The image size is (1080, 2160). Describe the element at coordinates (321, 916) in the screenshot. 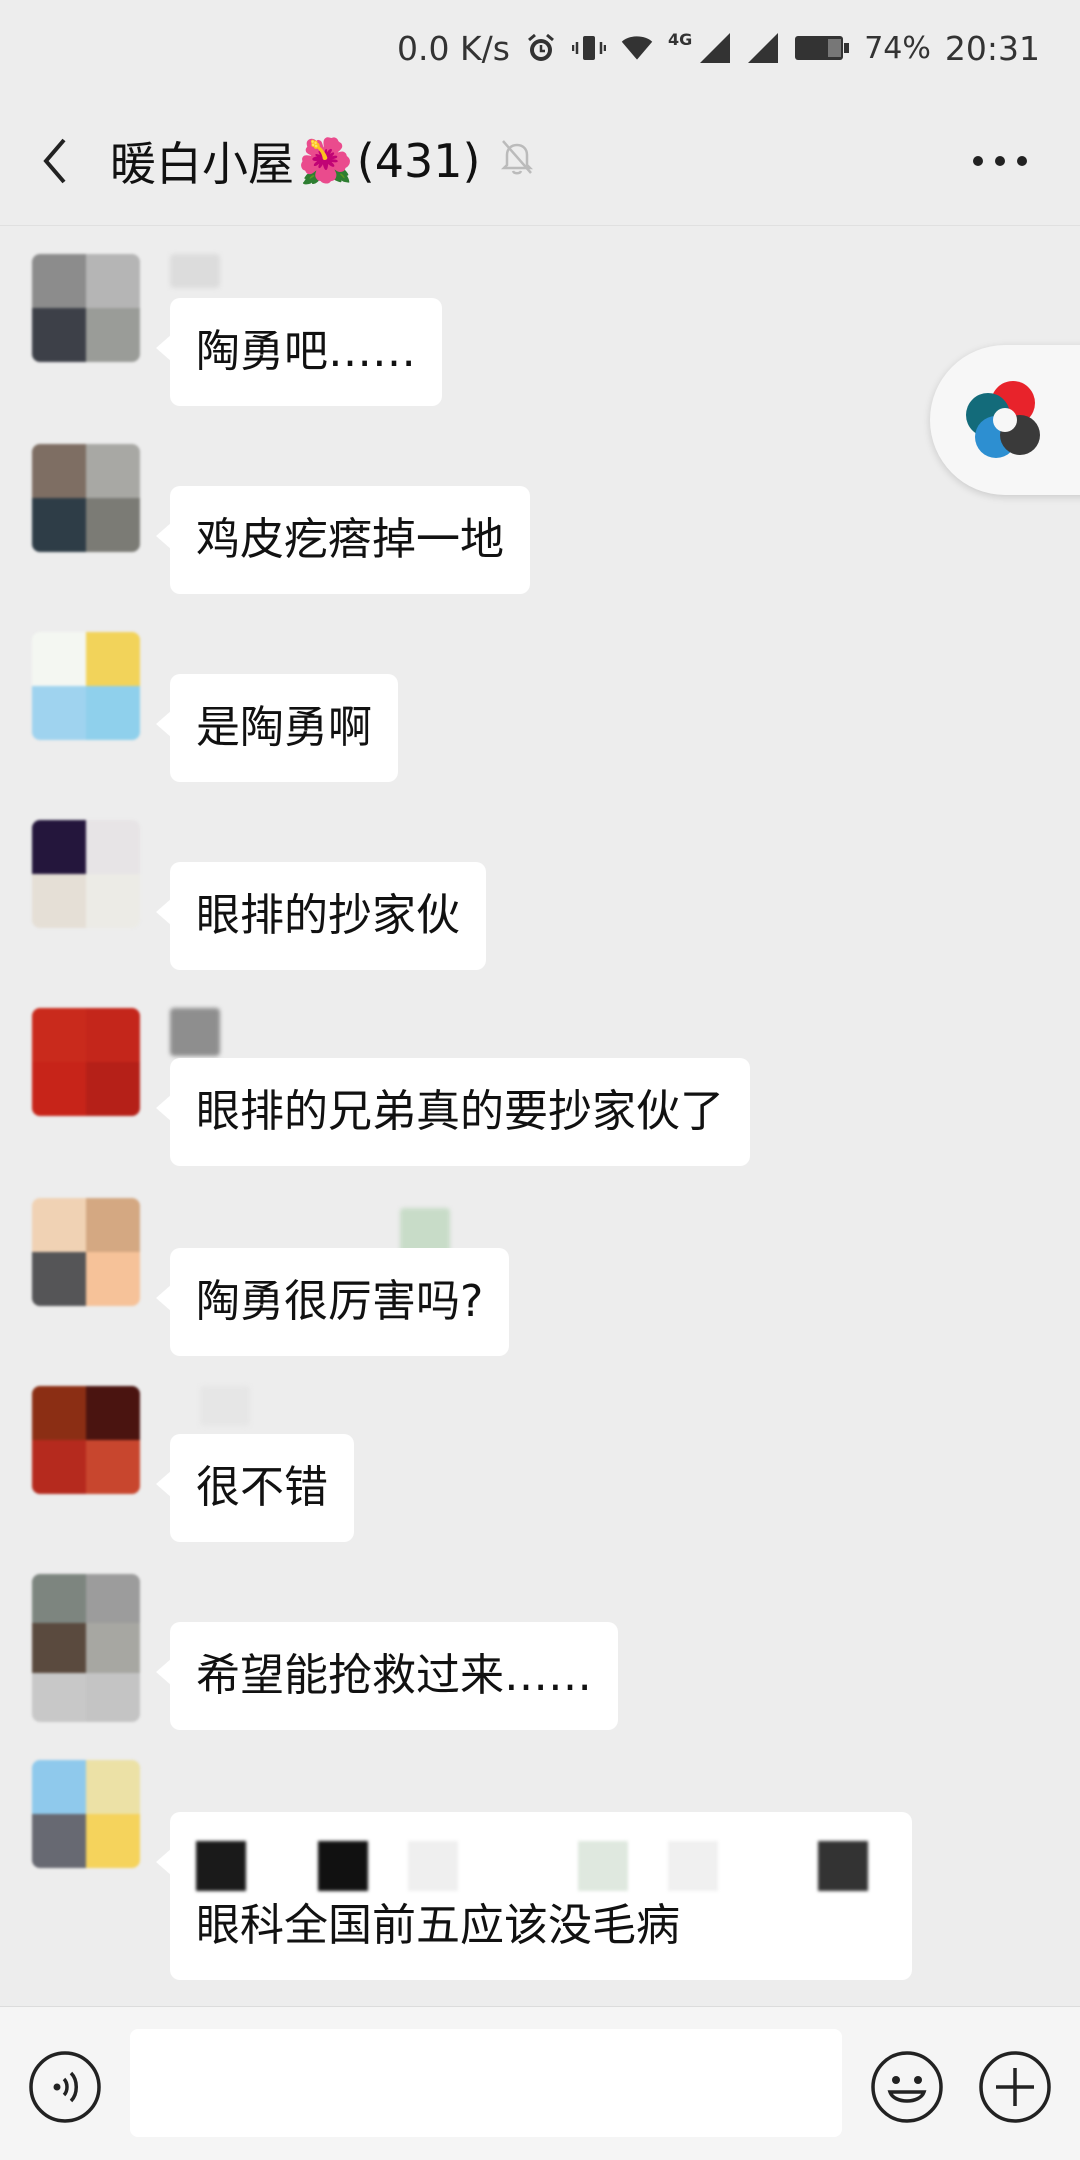

I see `message-bubble: 眼排的抄家伙` at that location.